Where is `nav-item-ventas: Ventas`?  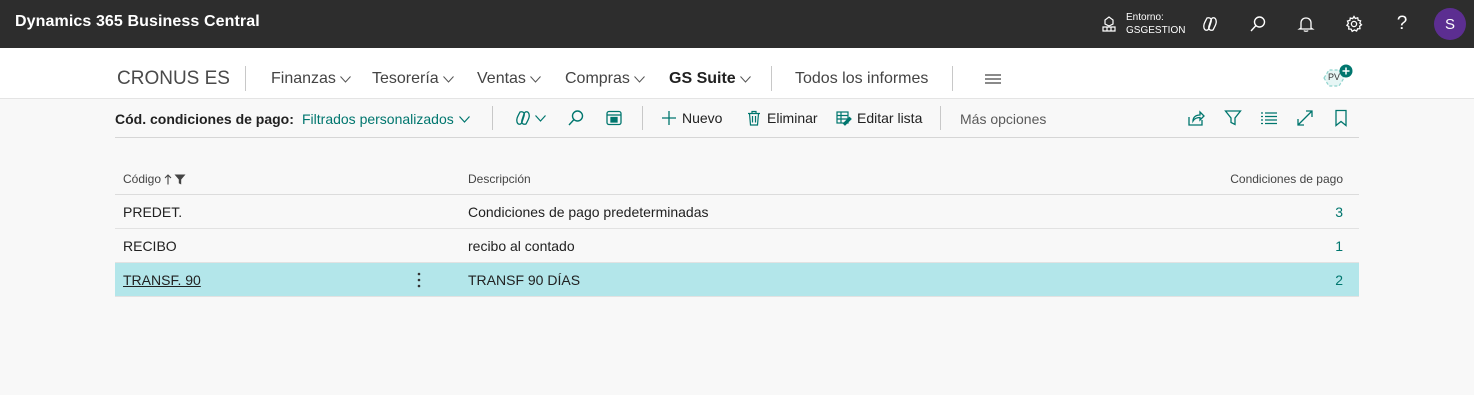
nav-item-ventas: Ventas is located at coordinates (509, 79).